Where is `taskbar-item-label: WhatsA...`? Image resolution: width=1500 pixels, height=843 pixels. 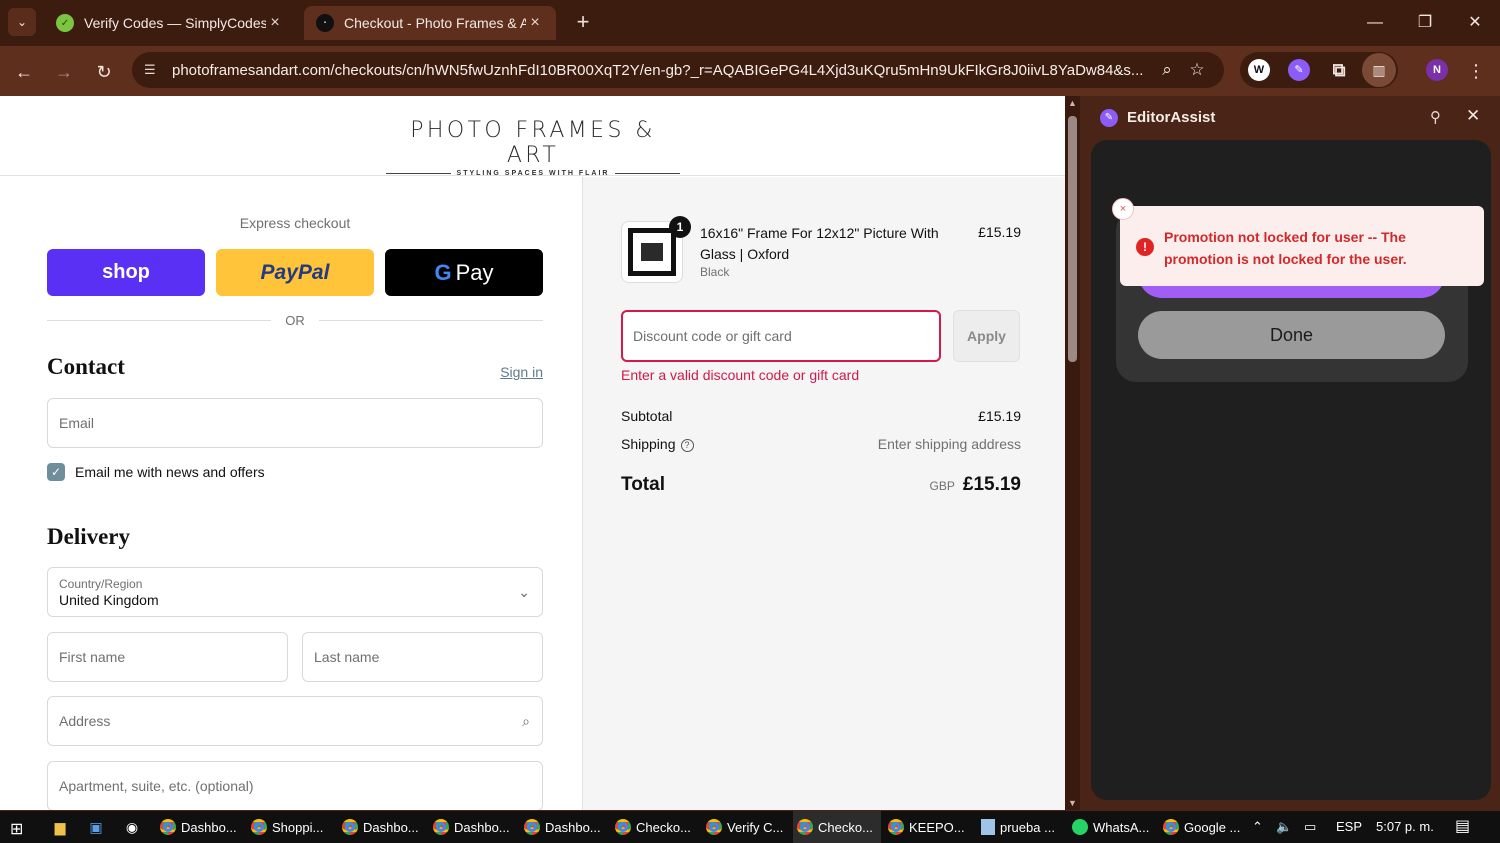
taskbar-item-label: WhatsA... is located at coordinates (1121, 827).